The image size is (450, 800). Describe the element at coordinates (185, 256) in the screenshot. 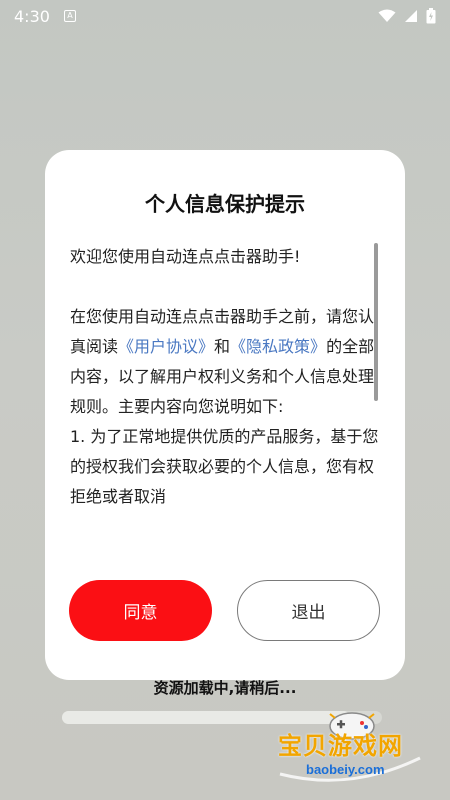

I see `welcome-text: 欢迎您使用自动连点点击器助手!` at that location.